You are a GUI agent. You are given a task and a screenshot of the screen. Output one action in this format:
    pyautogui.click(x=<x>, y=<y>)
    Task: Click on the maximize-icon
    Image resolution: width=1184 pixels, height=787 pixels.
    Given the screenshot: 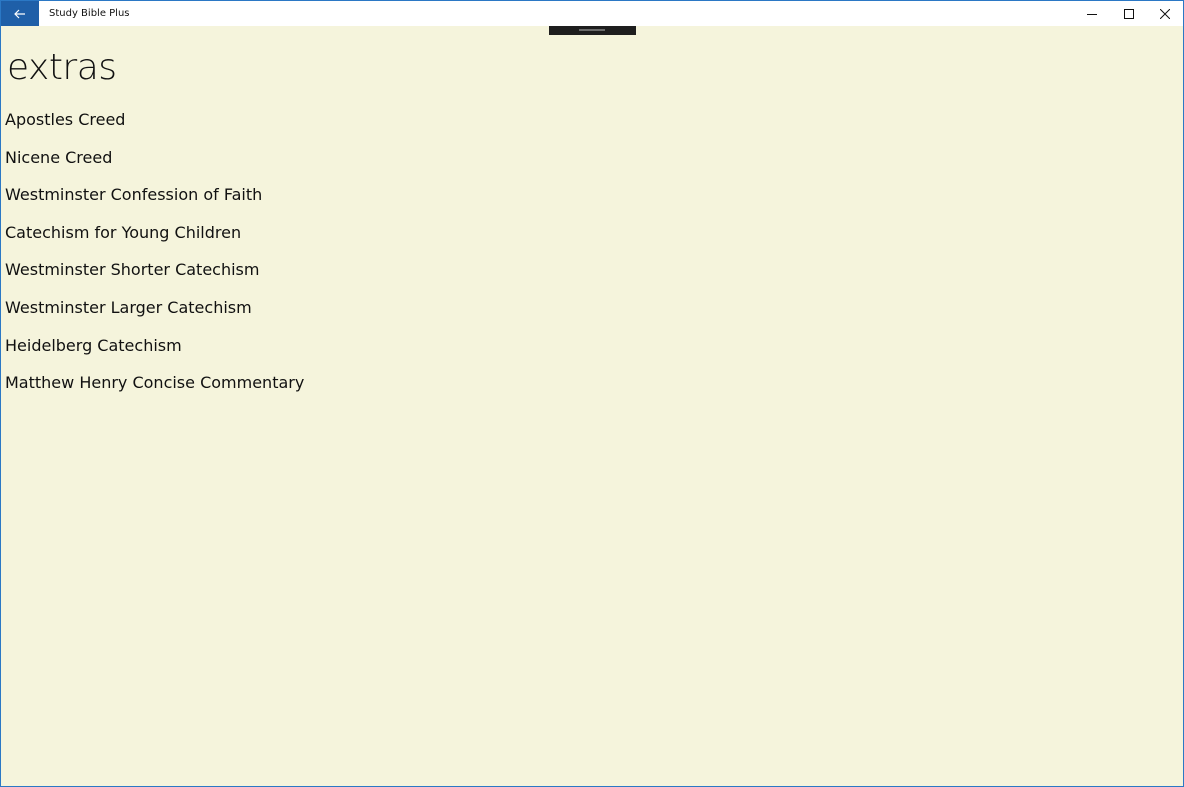 What is the action you would take?
    pyautogui.click(x=1129, y=13)
    